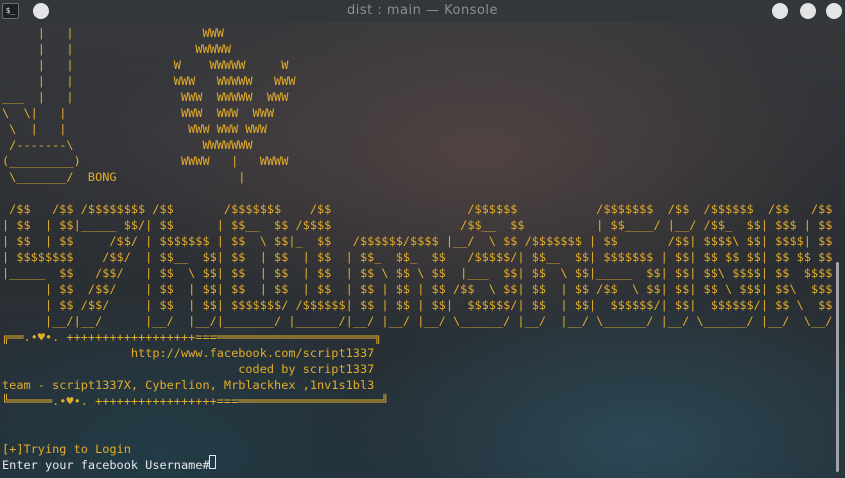  I want to click on terminal-line: \ \| | WWW WWW WWW, so click(138, 113).